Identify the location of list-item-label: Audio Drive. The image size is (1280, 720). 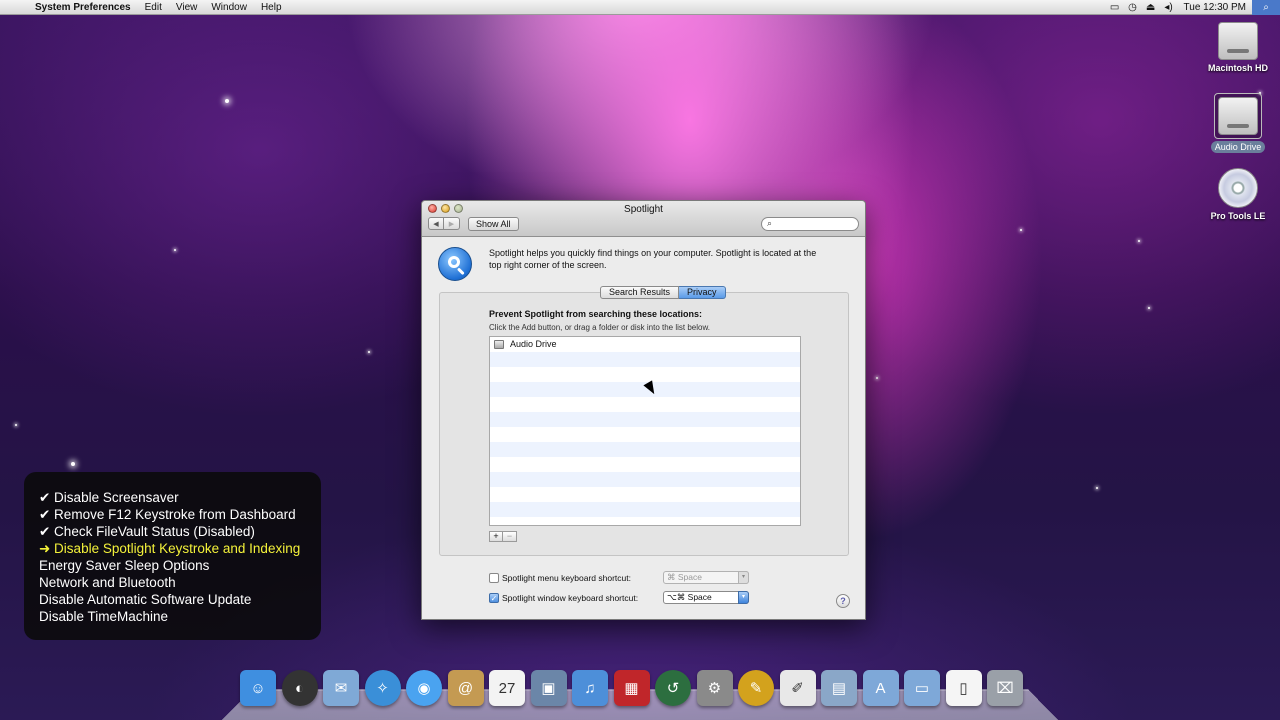
(533, 344).